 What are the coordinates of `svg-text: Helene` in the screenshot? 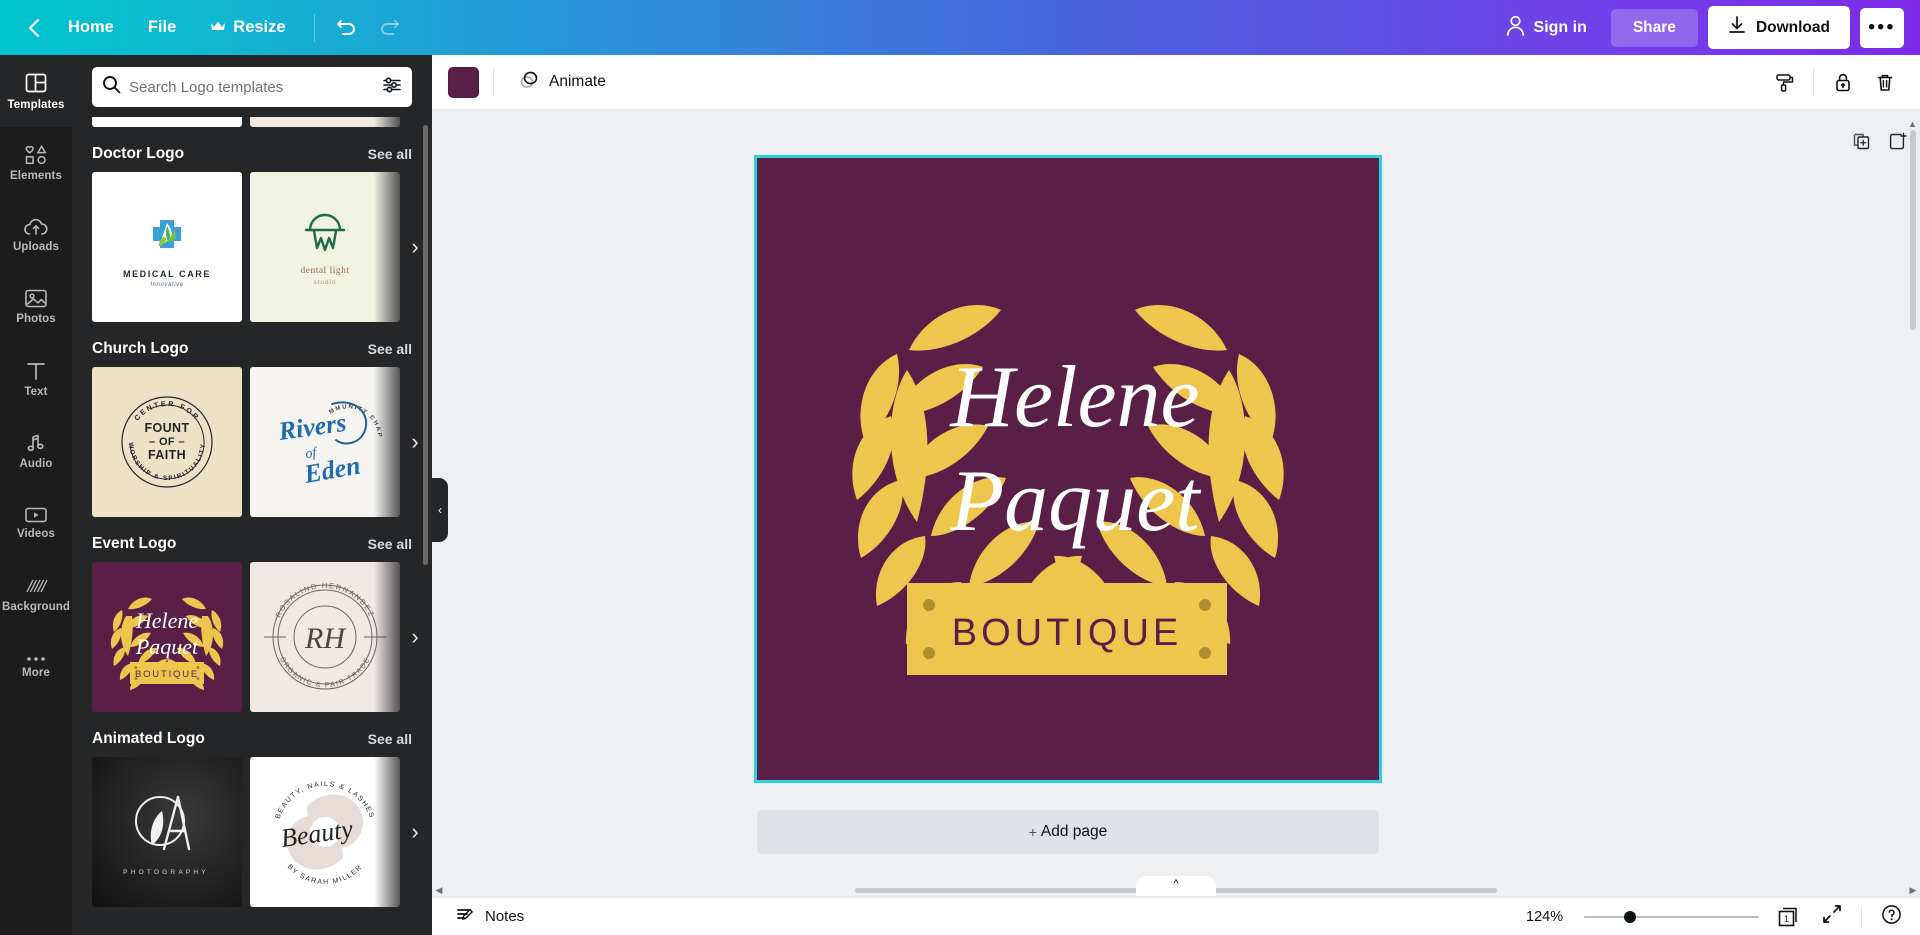 It's located at (167, 620).